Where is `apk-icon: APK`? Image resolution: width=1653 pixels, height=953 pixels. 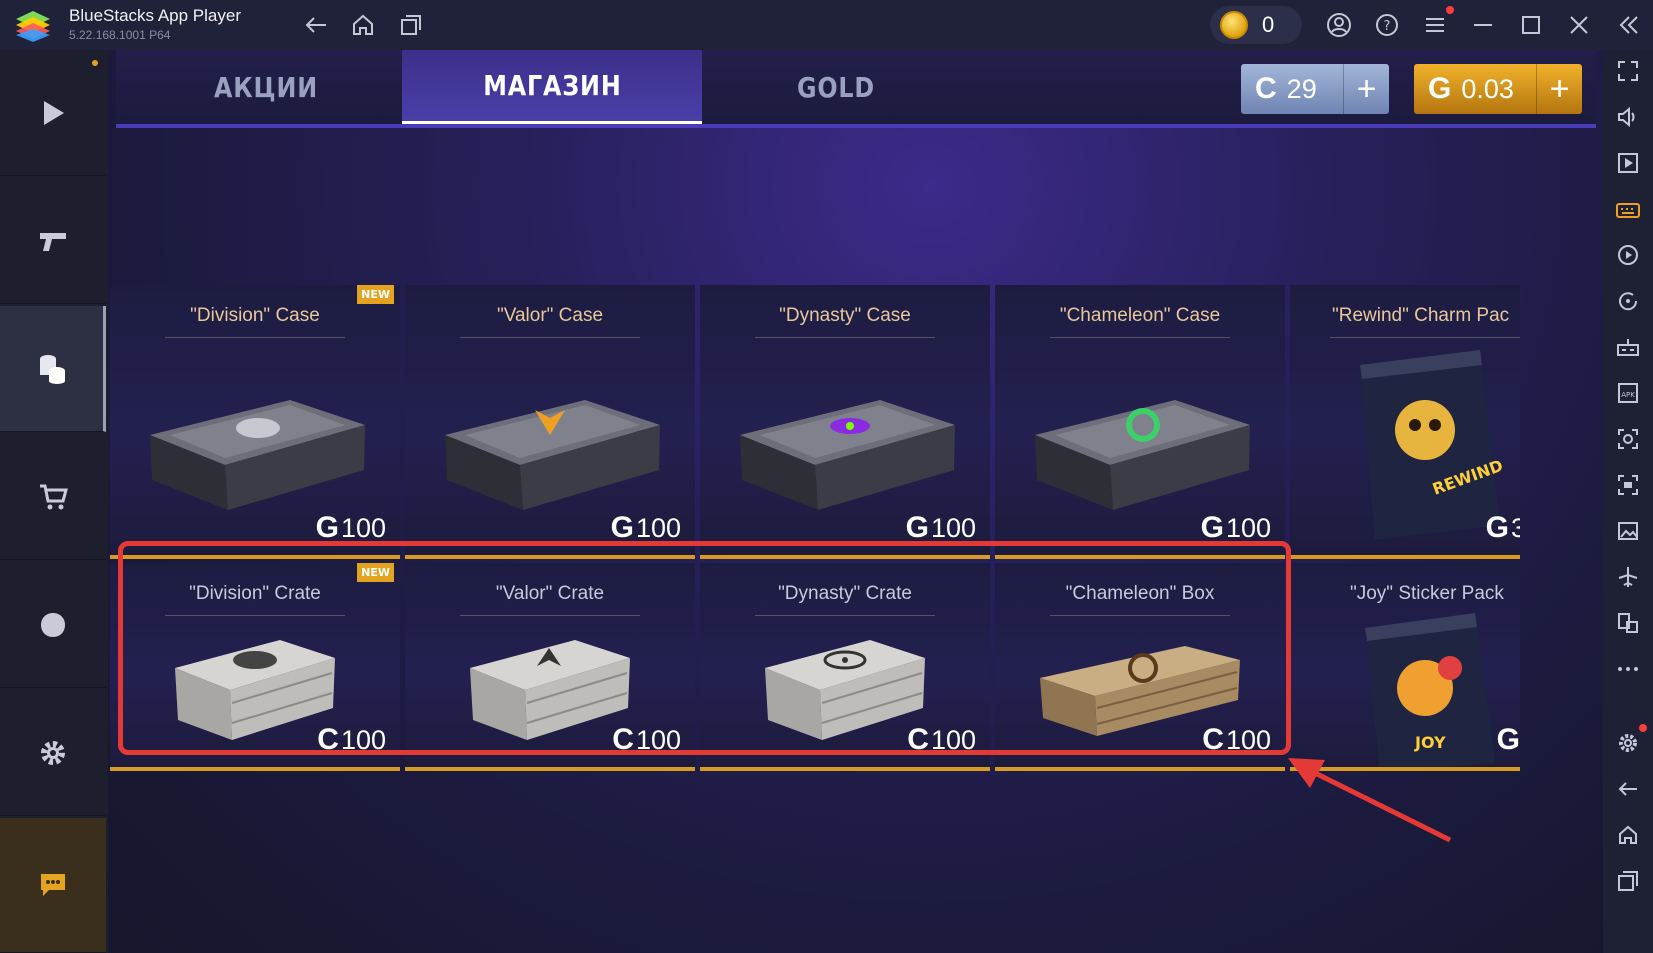
apk-icon: APK is located at coordinates (1628, 393).